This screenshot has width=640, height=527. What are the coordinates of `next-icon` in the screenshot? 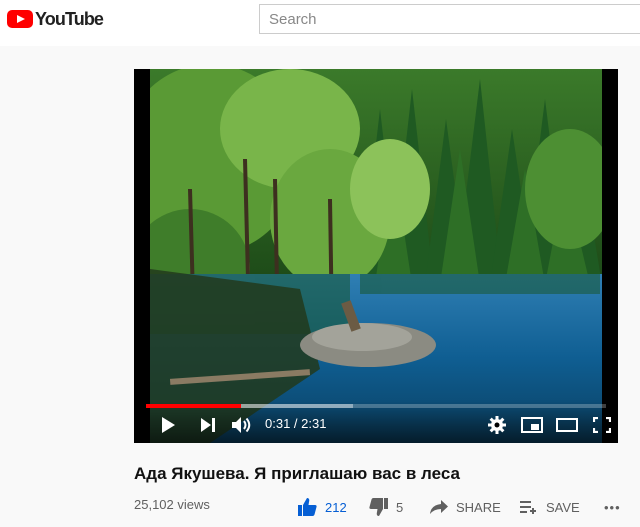 It's located at (208, 425).